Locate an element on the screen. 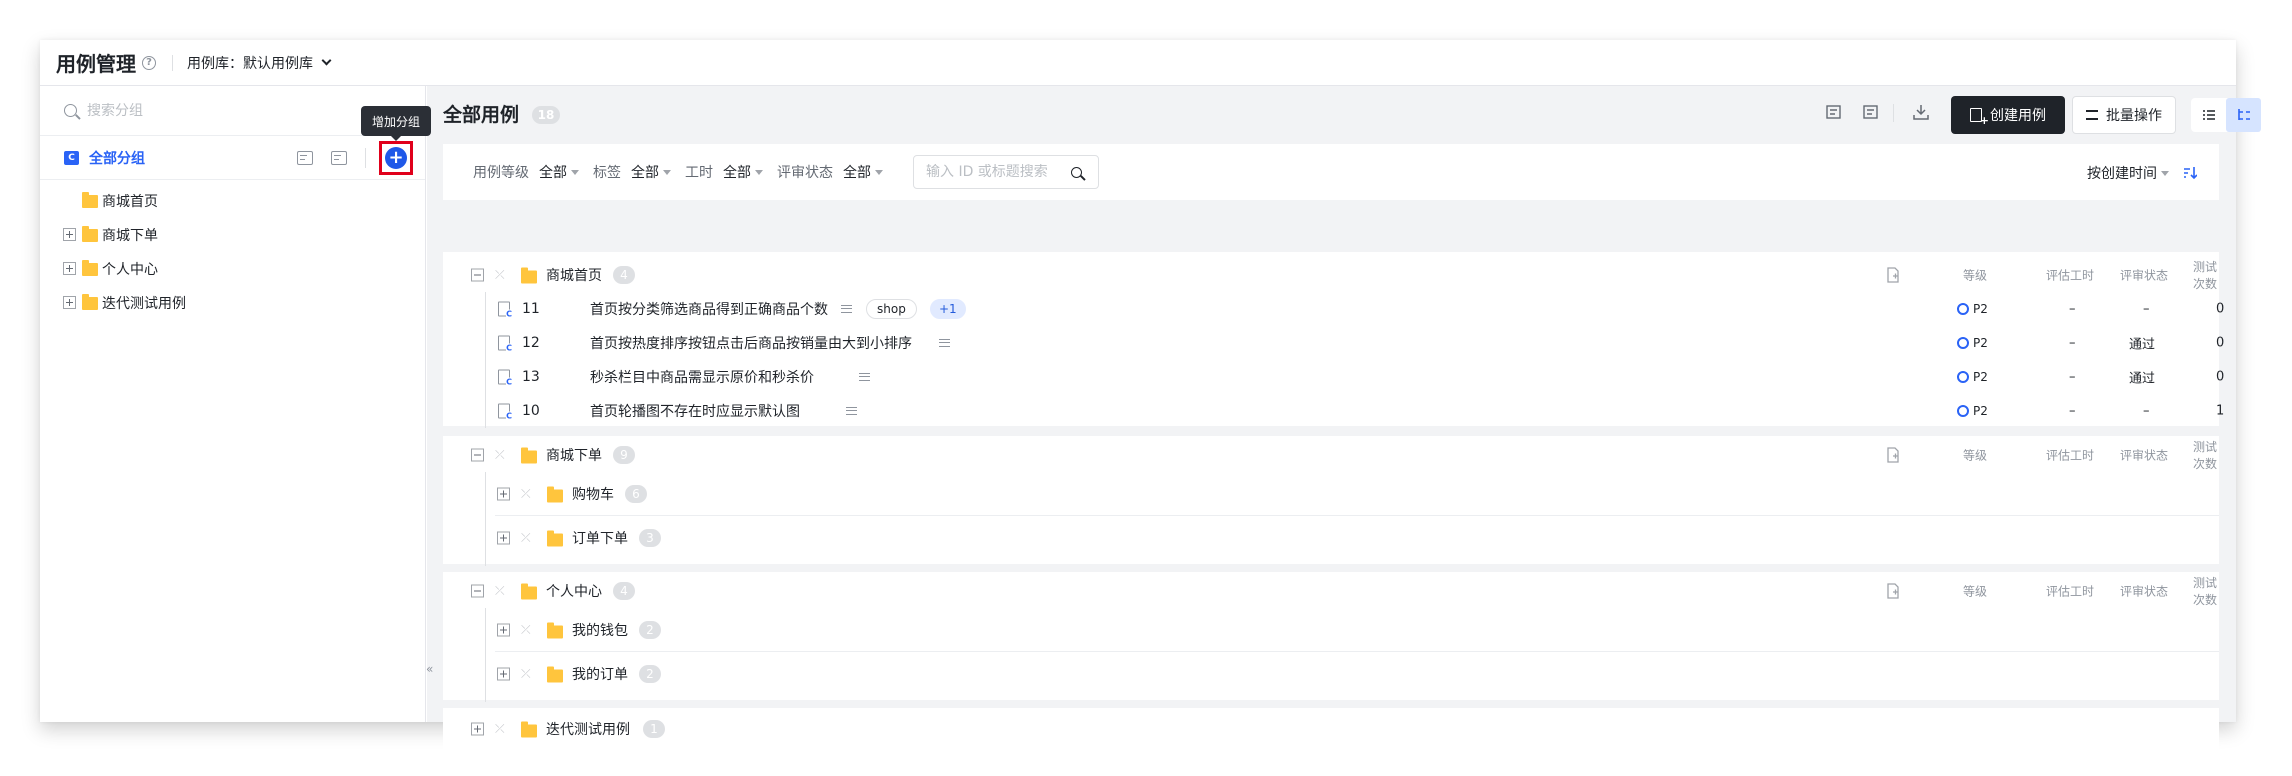 Image resolution: width=2292 pixels, height=776 pixels. library-selector: 用例库： 默认用例库 is located at coordinates (259, 63).